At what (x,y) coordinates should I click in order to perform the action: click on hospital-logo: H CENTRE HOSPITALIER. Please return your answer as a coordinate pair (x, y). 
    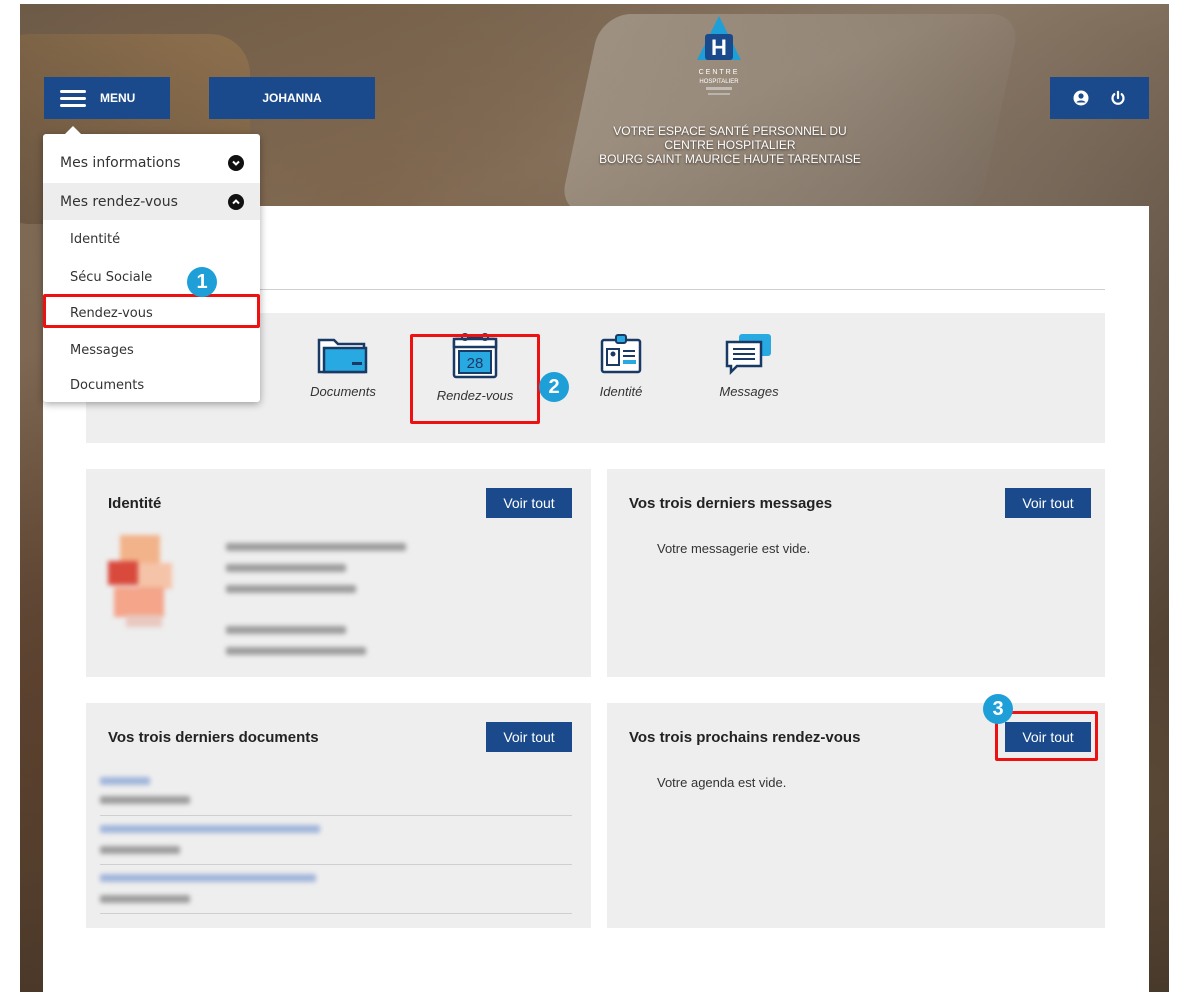
    Looking at the image, I should click on (719, 58).